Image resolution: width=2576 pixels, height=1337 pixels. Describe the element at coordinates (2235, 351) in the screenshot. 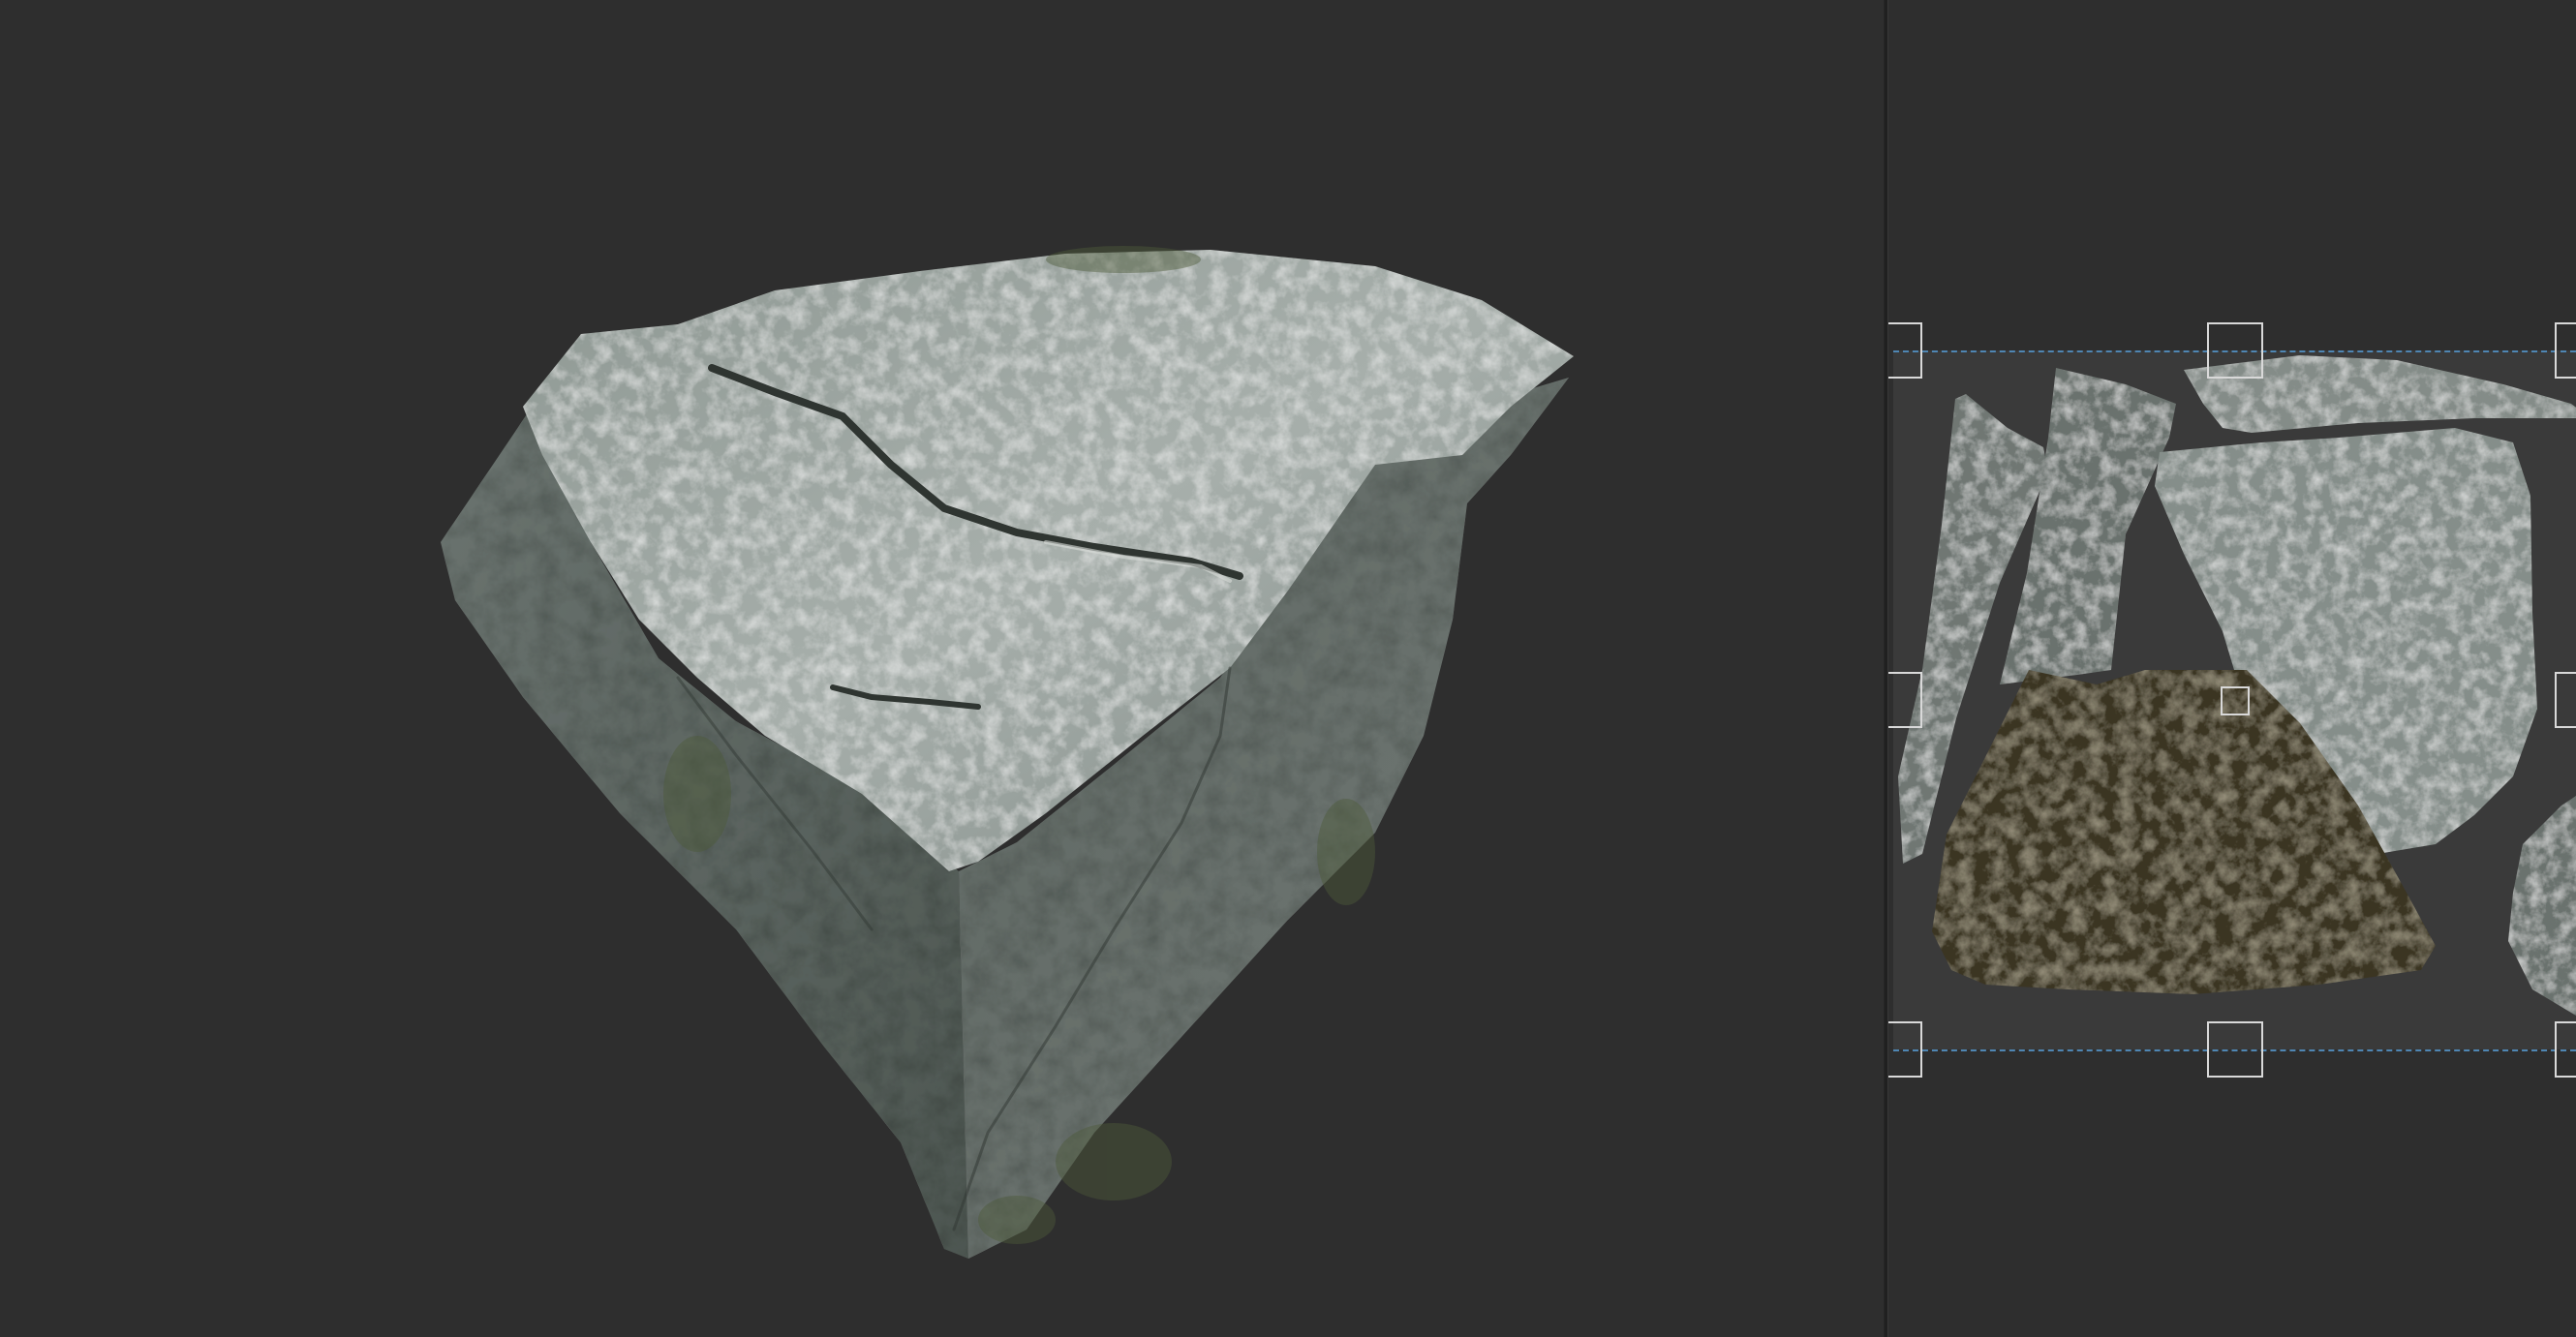

I see `transform-handle-top-center` at that location.